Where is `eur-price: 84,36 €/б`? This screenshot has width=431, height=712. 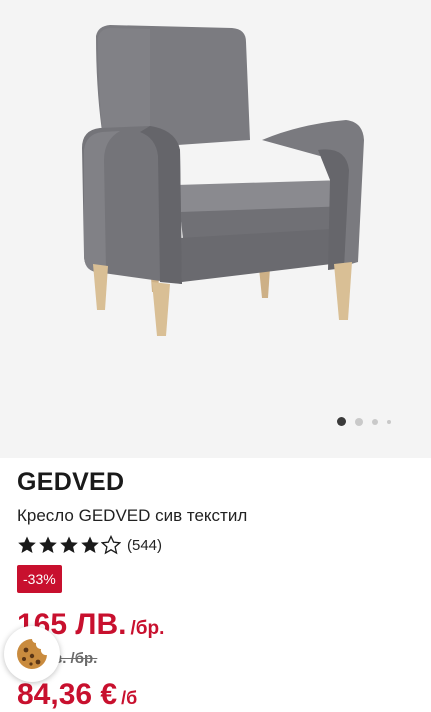
eur-price: 84,36 €/б is located at coordinates (77, 695).